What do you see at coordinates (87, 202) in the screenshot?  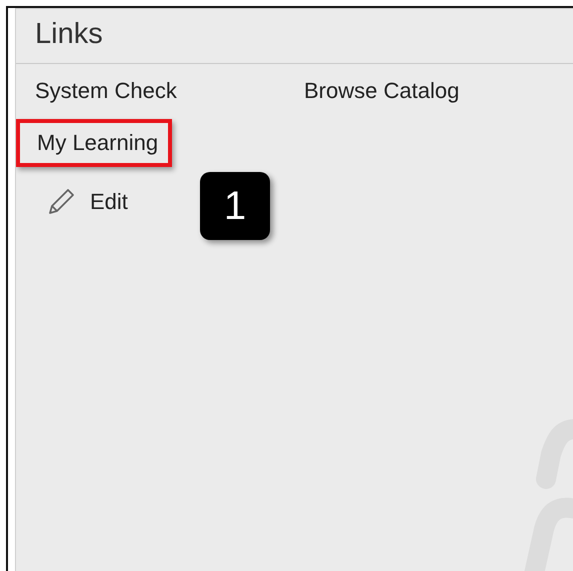 I see `edit-button: Edit` at bounding box center [87, 202].